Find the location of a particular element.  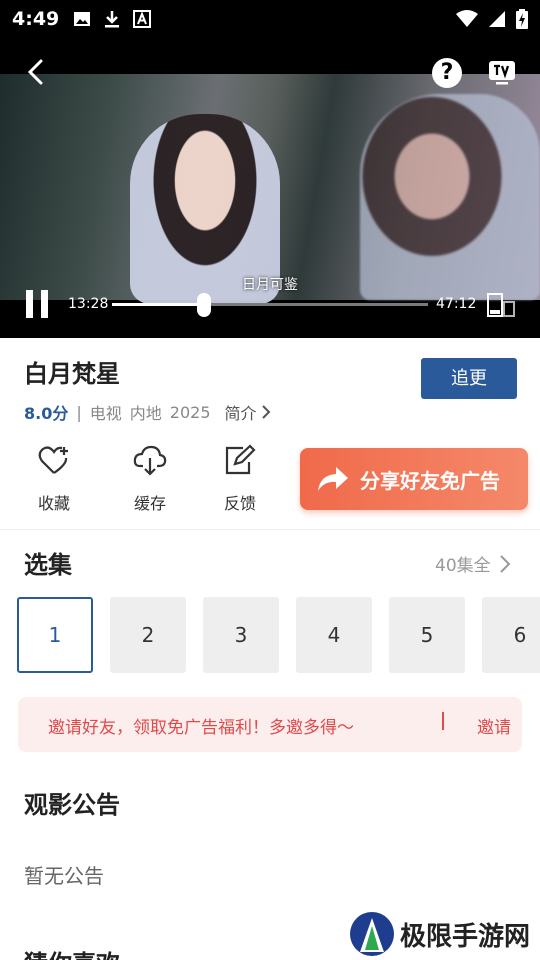

show-meta: 8.0分 | 电视 内地 2025 简介 is located at coordinates (147, 412).